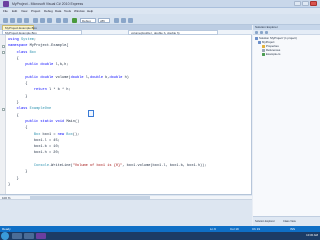  I want to click on refresh-icon, so click(266, 32).